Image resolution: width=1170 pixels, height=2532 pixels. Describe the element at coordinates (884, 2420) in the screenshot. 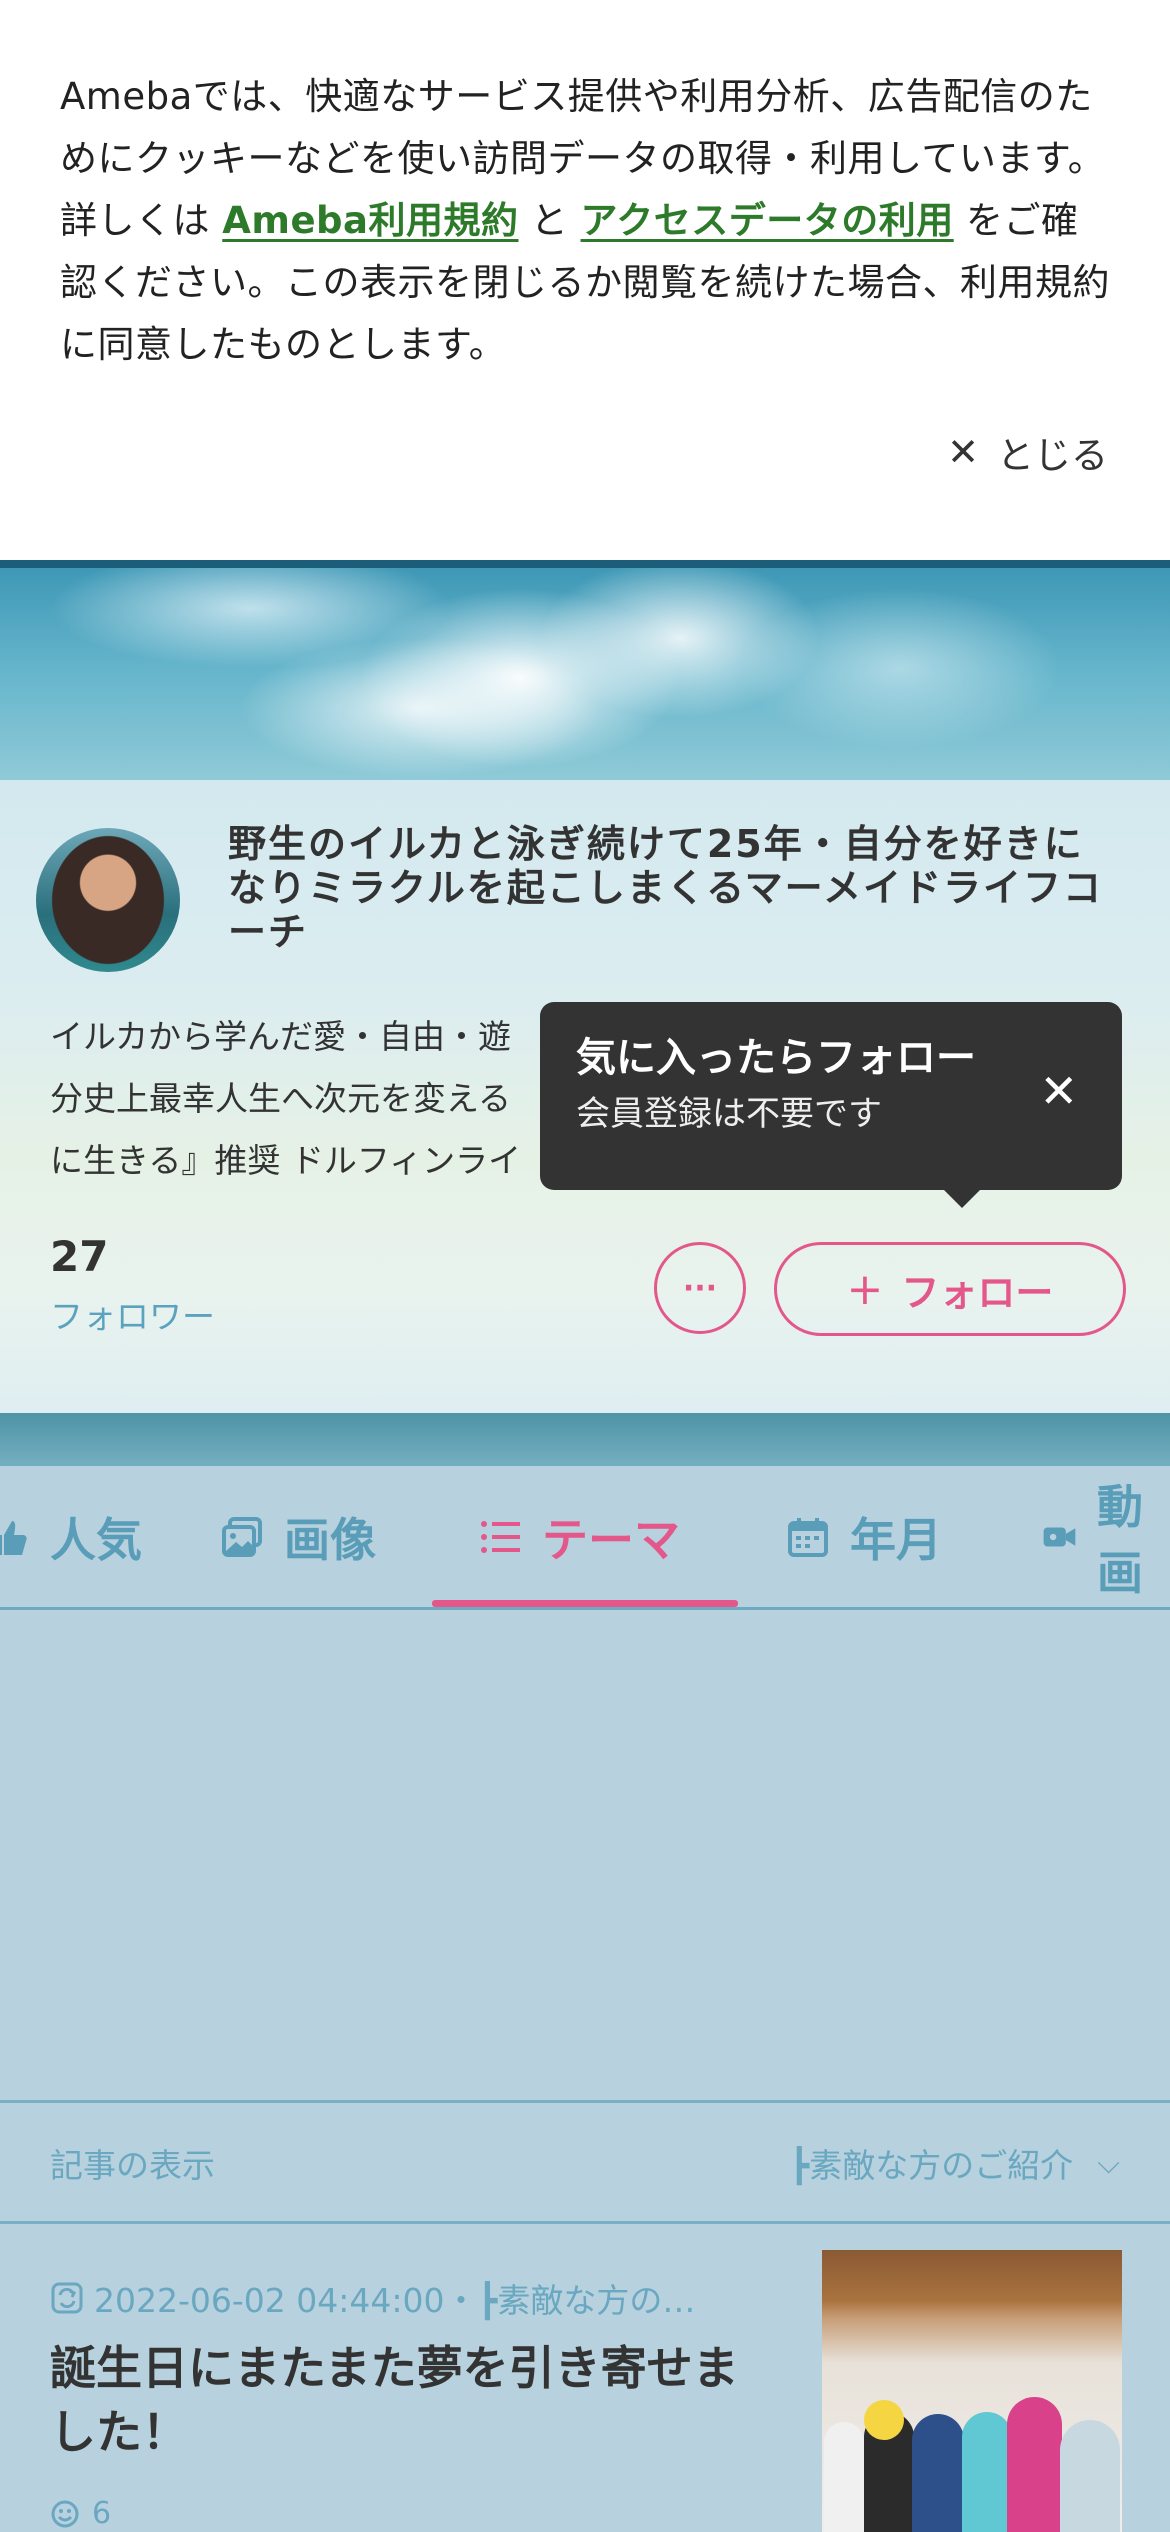

I see `smiley-sticker` at that location.